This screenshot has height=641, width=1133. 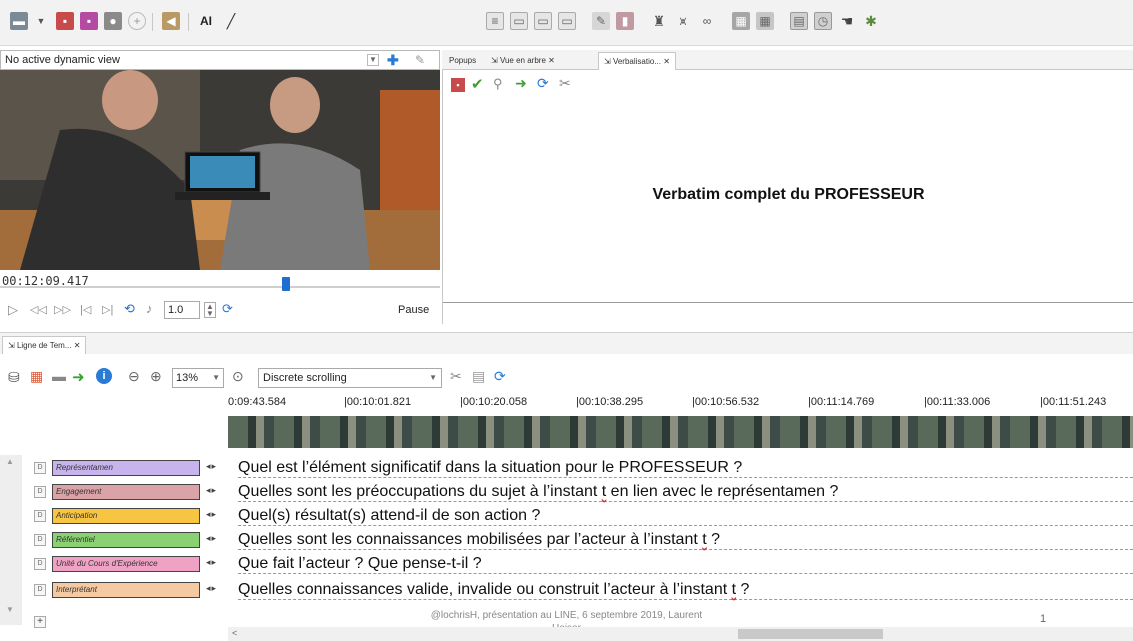 I want to click on track-label-engagement: Engagement, so click(x=126, y=492).